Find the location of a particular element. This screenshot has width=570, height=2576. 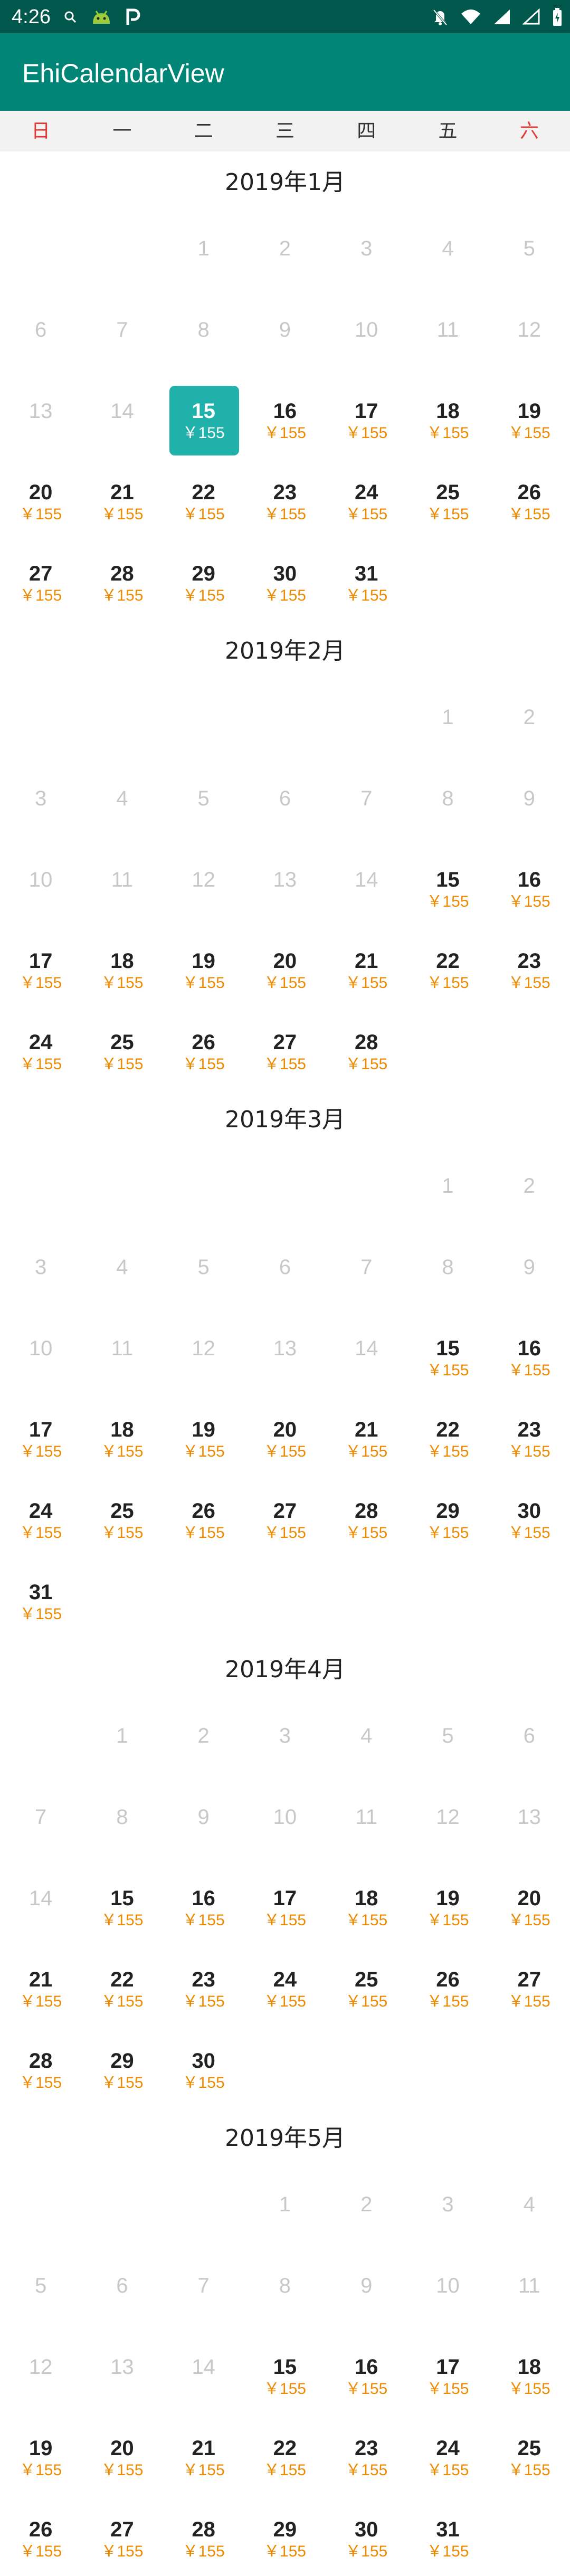

day-cell: 6 is located at coordinates (285, 1273).